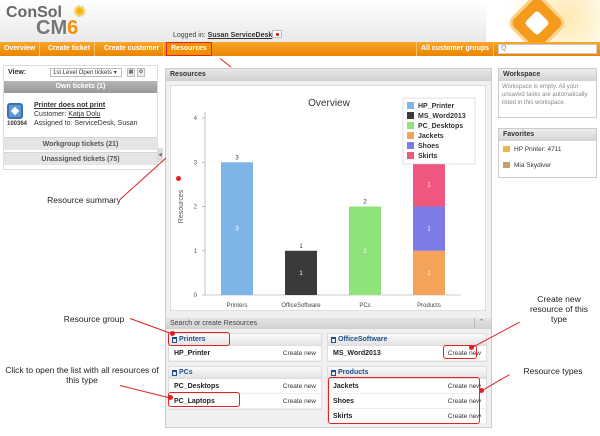  What do you see at coordinates (245, 373) in the screenshot?
I see `group-pcs-header: PCs` at bounding box center [245, 373].